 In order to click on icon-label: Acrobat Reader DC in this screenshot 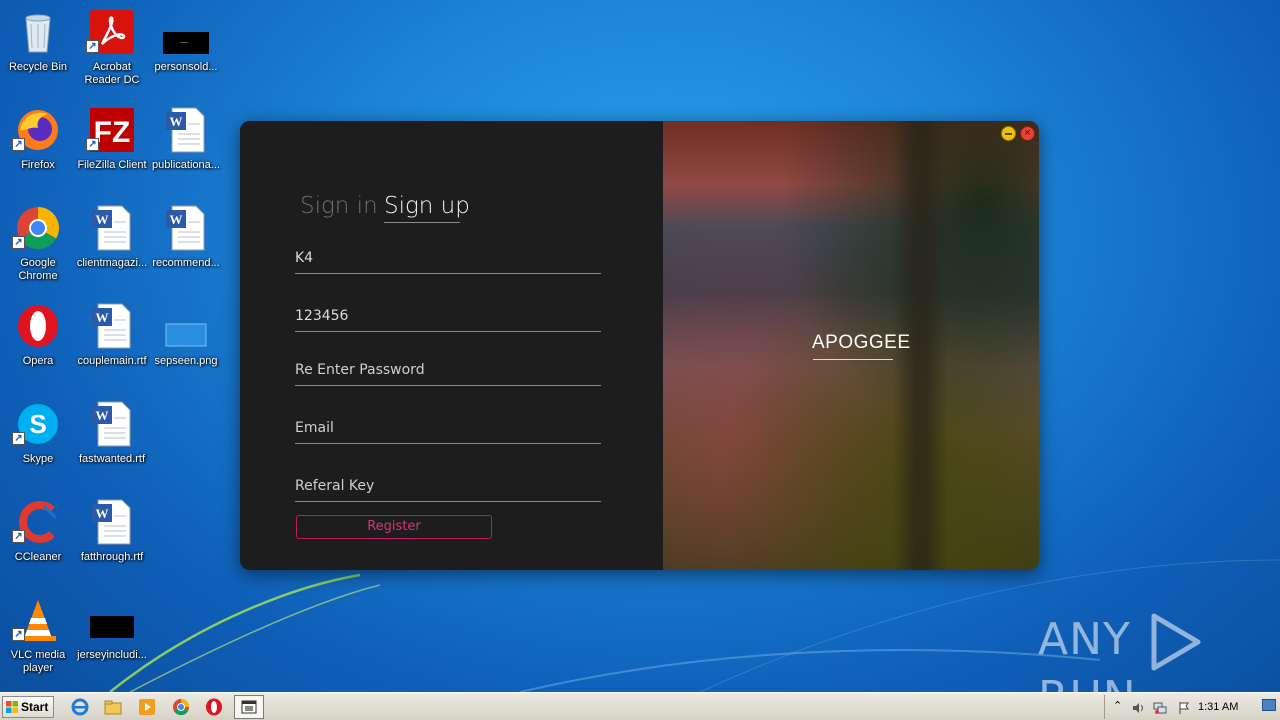, I will do `click(112, 73)`.